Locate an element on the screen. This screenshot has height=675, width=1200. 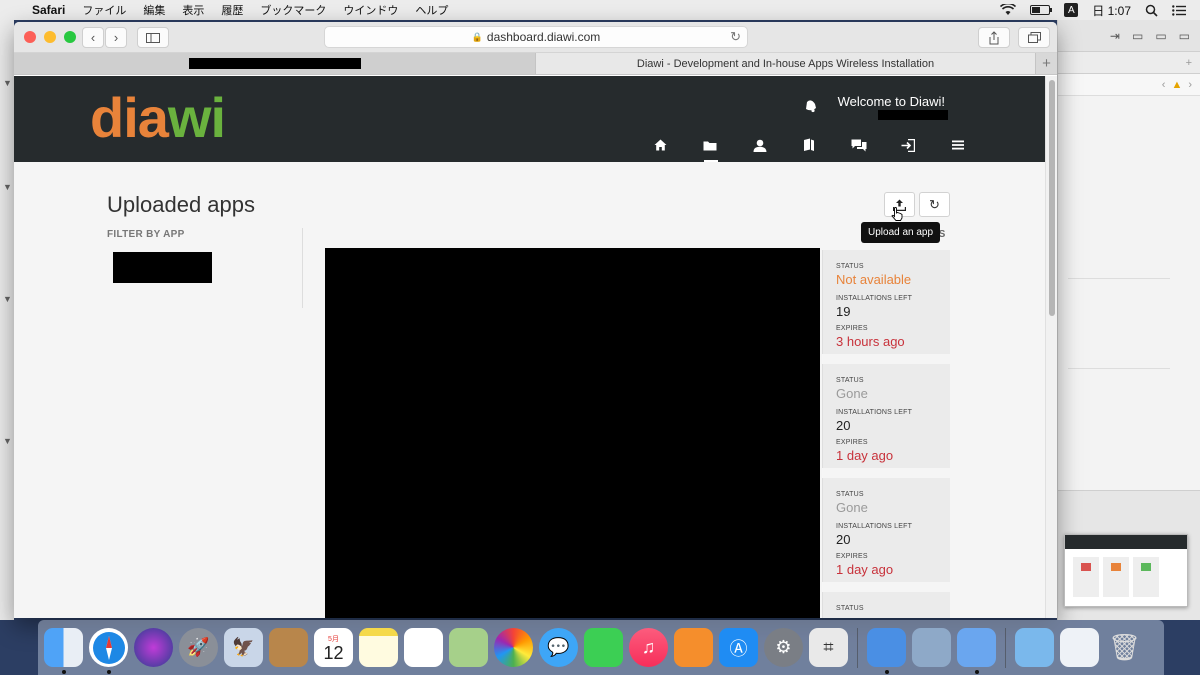
calendar-icon: 5月 12 is located at coordinates (333, 647).